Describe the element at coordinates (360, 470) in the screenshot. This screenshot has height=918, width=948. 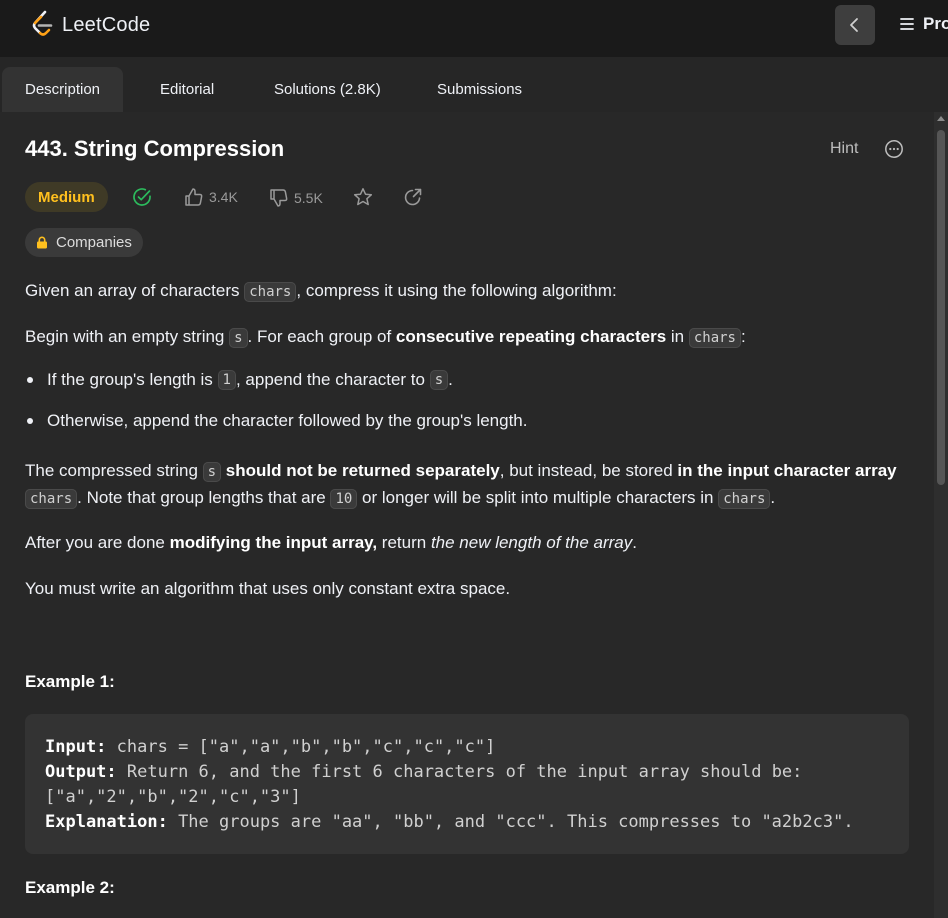
I see `bold-text: should not be returned separately` at that location.